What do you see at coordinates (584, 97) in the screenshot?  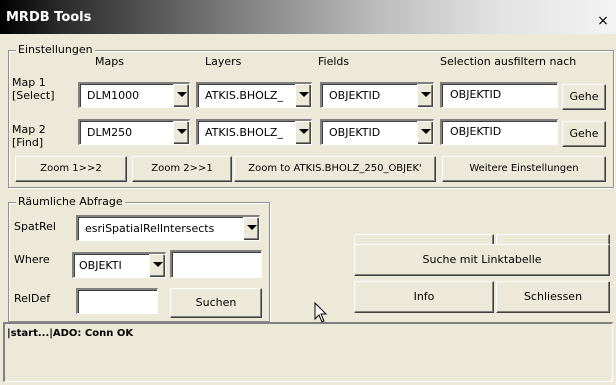 I see `map1-go-button: Gehe` at bounding box center [584, 97].